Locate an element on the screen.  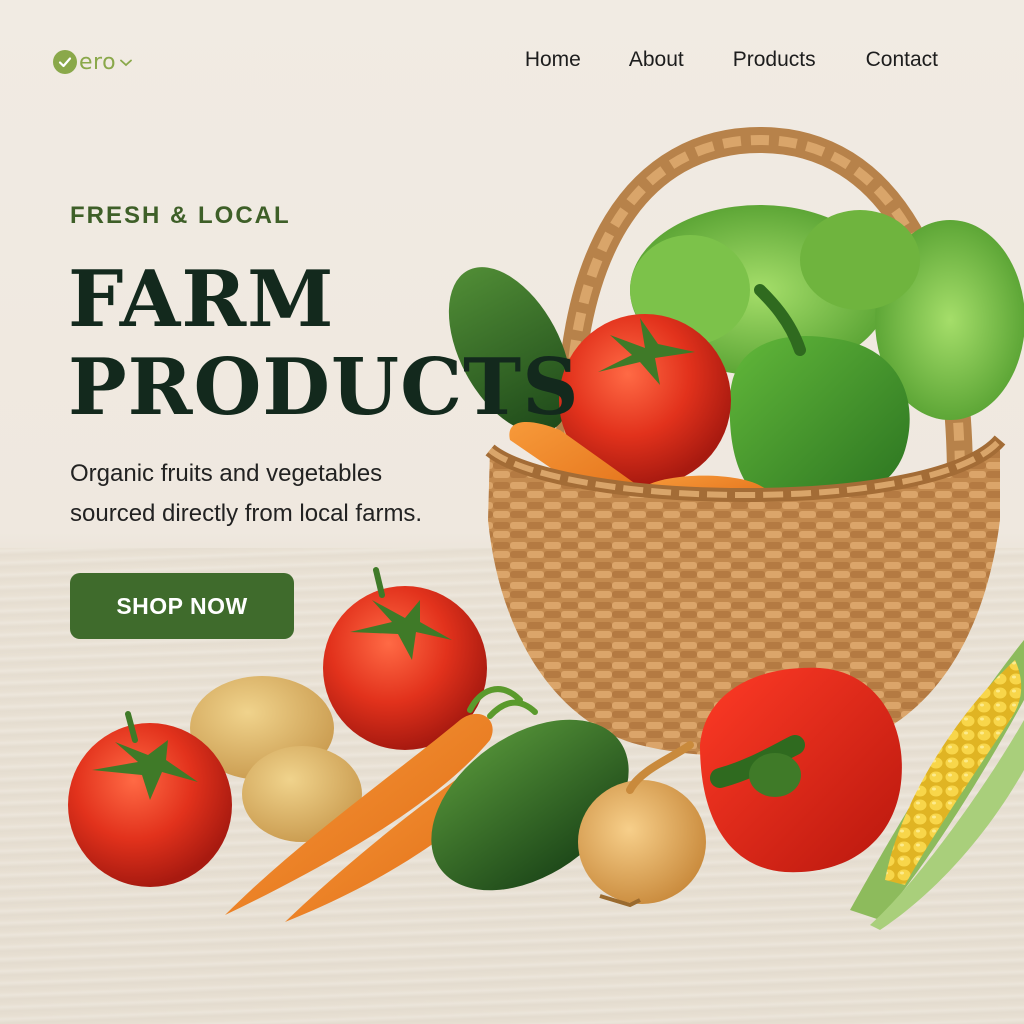
hero-headline: FARM PRODUCTS is located at coordinates (324, 344).